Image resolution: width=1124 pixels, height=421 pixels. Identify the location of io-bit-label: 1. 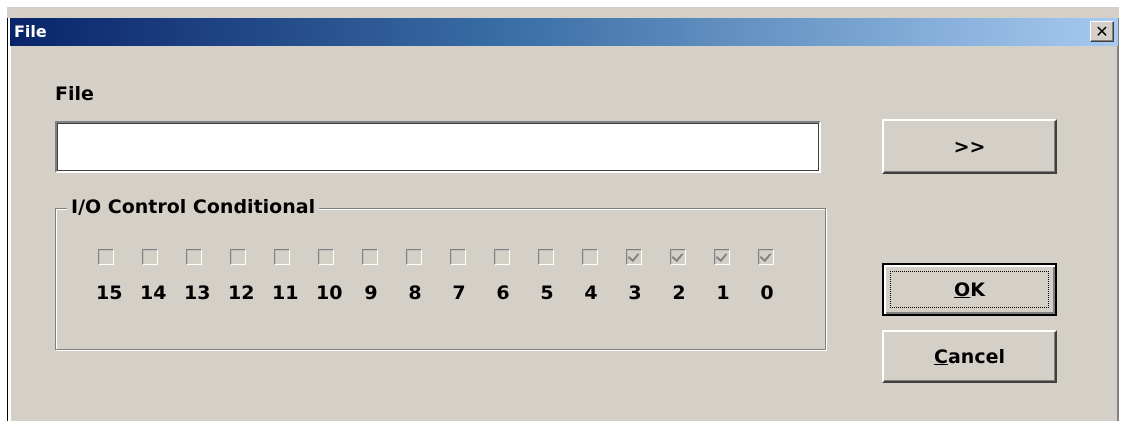
(723, 293).